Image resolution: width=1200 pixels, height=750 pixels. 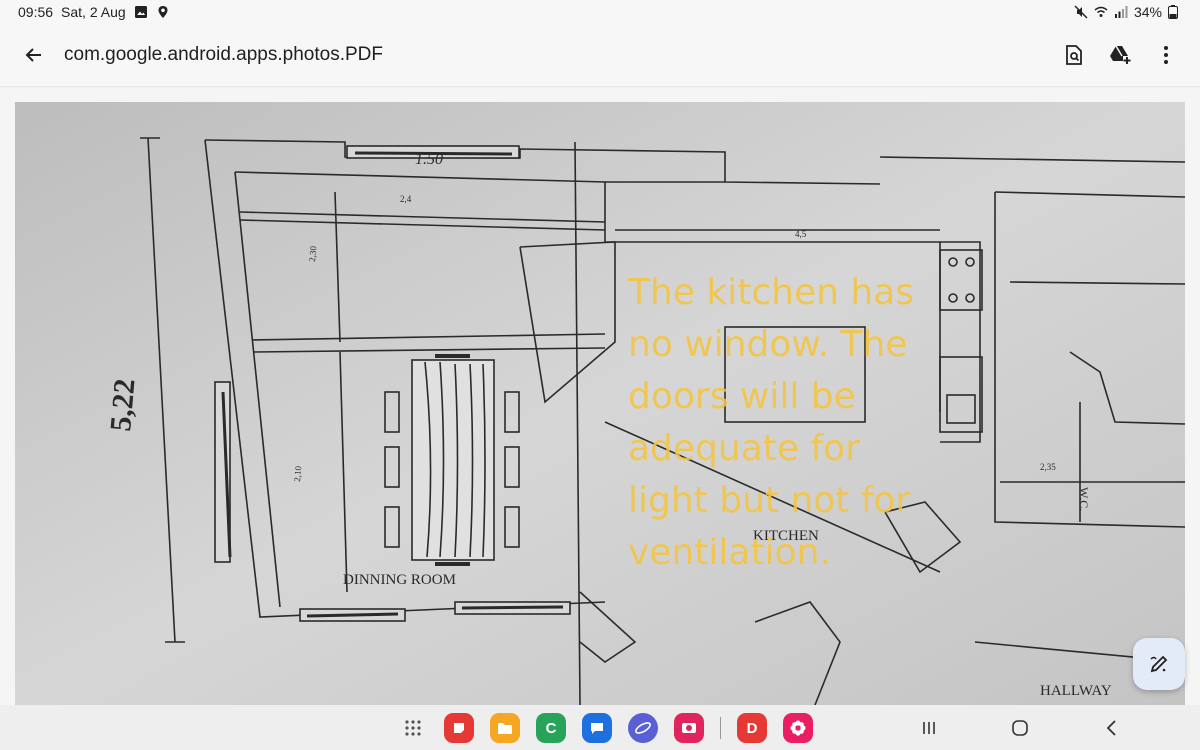 What do you see at coordinates (801, 234) in the screenshot?
I see `small-dim-2: 4,5` at bounding box center [801, 234].